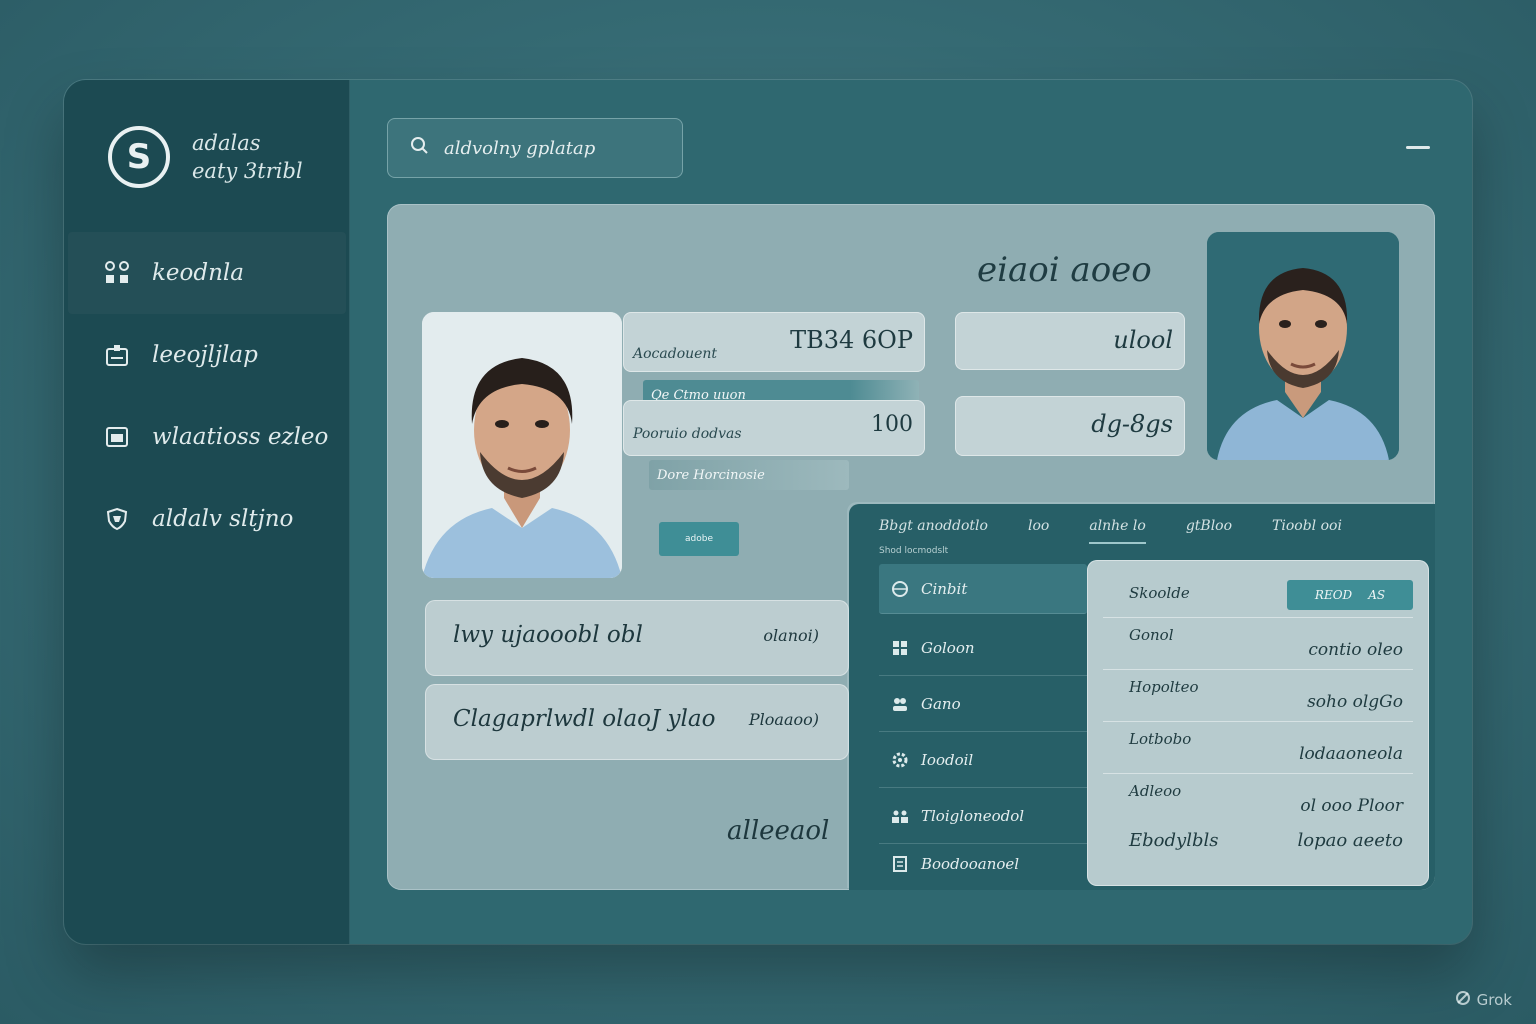  What do you see at coordinates (240, 437) in the screenshot?
I see `sidebar-item-label: wlaatioss ezleo` at bounding box center [240, 437].